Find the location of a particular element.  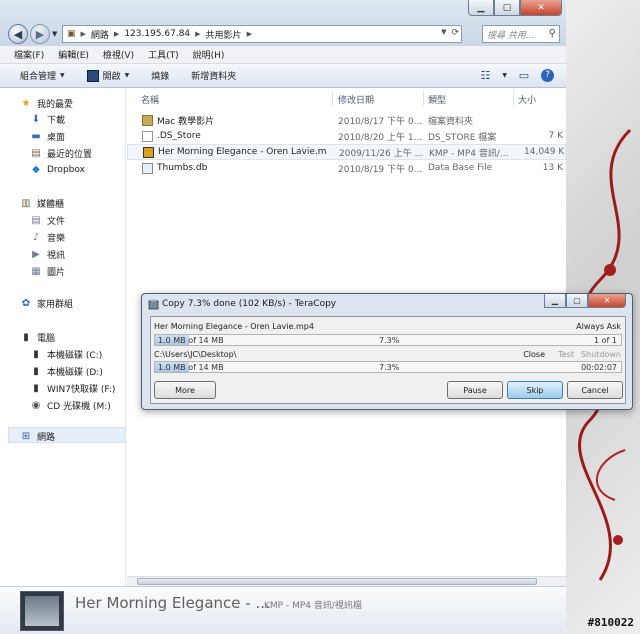

nav-item-drive-f: ▮ WIN7快取碟 (F:) is located at coordinates (72, 388).